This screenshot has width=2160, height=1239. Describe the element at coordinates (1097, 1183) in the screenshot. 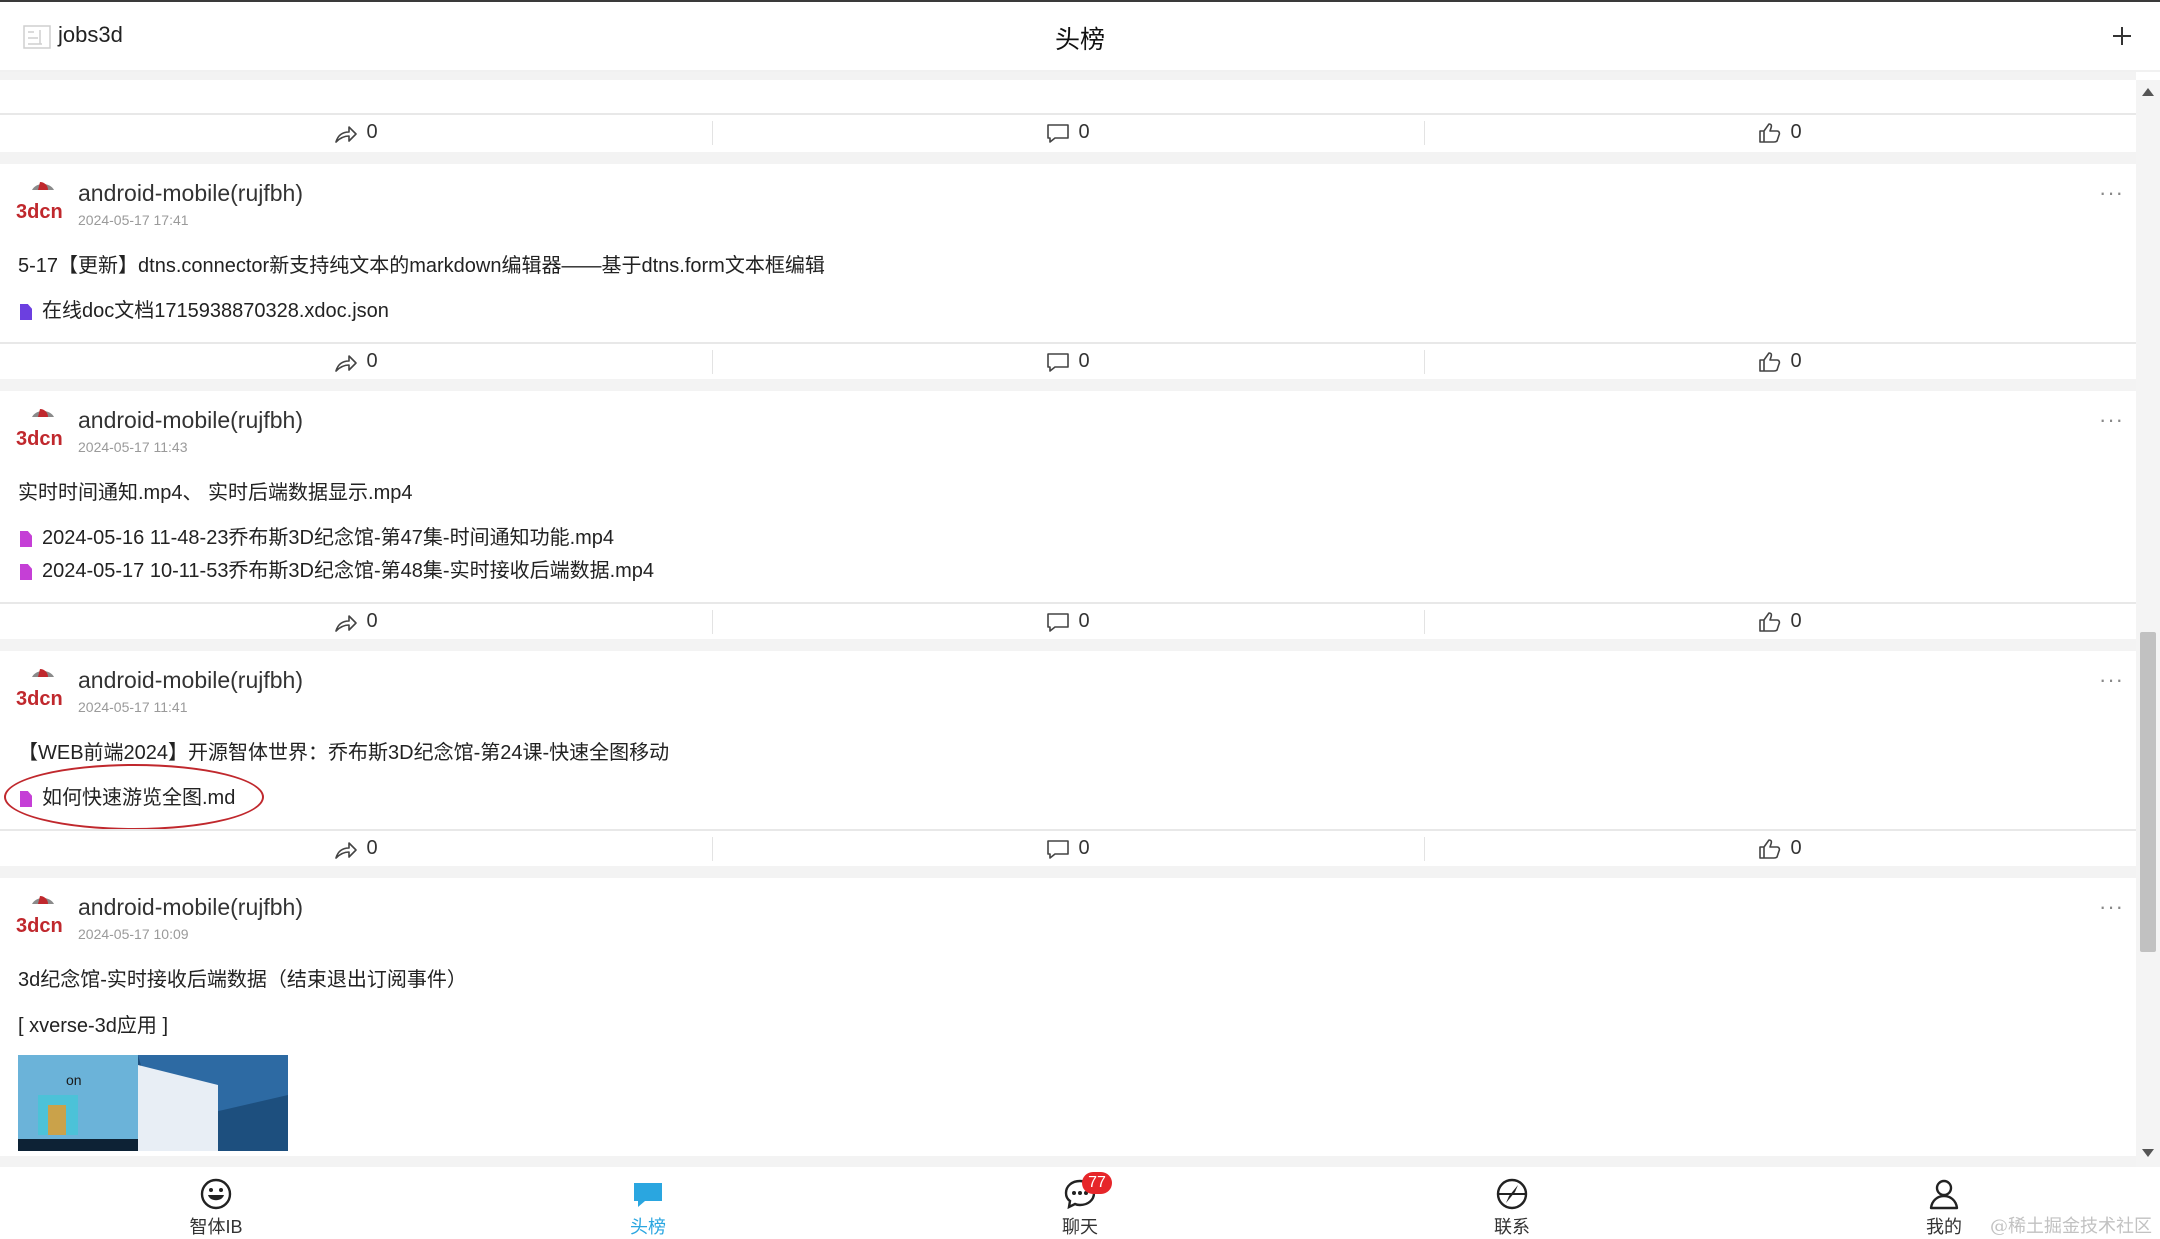

I see `unread-badge: 77` at that location.